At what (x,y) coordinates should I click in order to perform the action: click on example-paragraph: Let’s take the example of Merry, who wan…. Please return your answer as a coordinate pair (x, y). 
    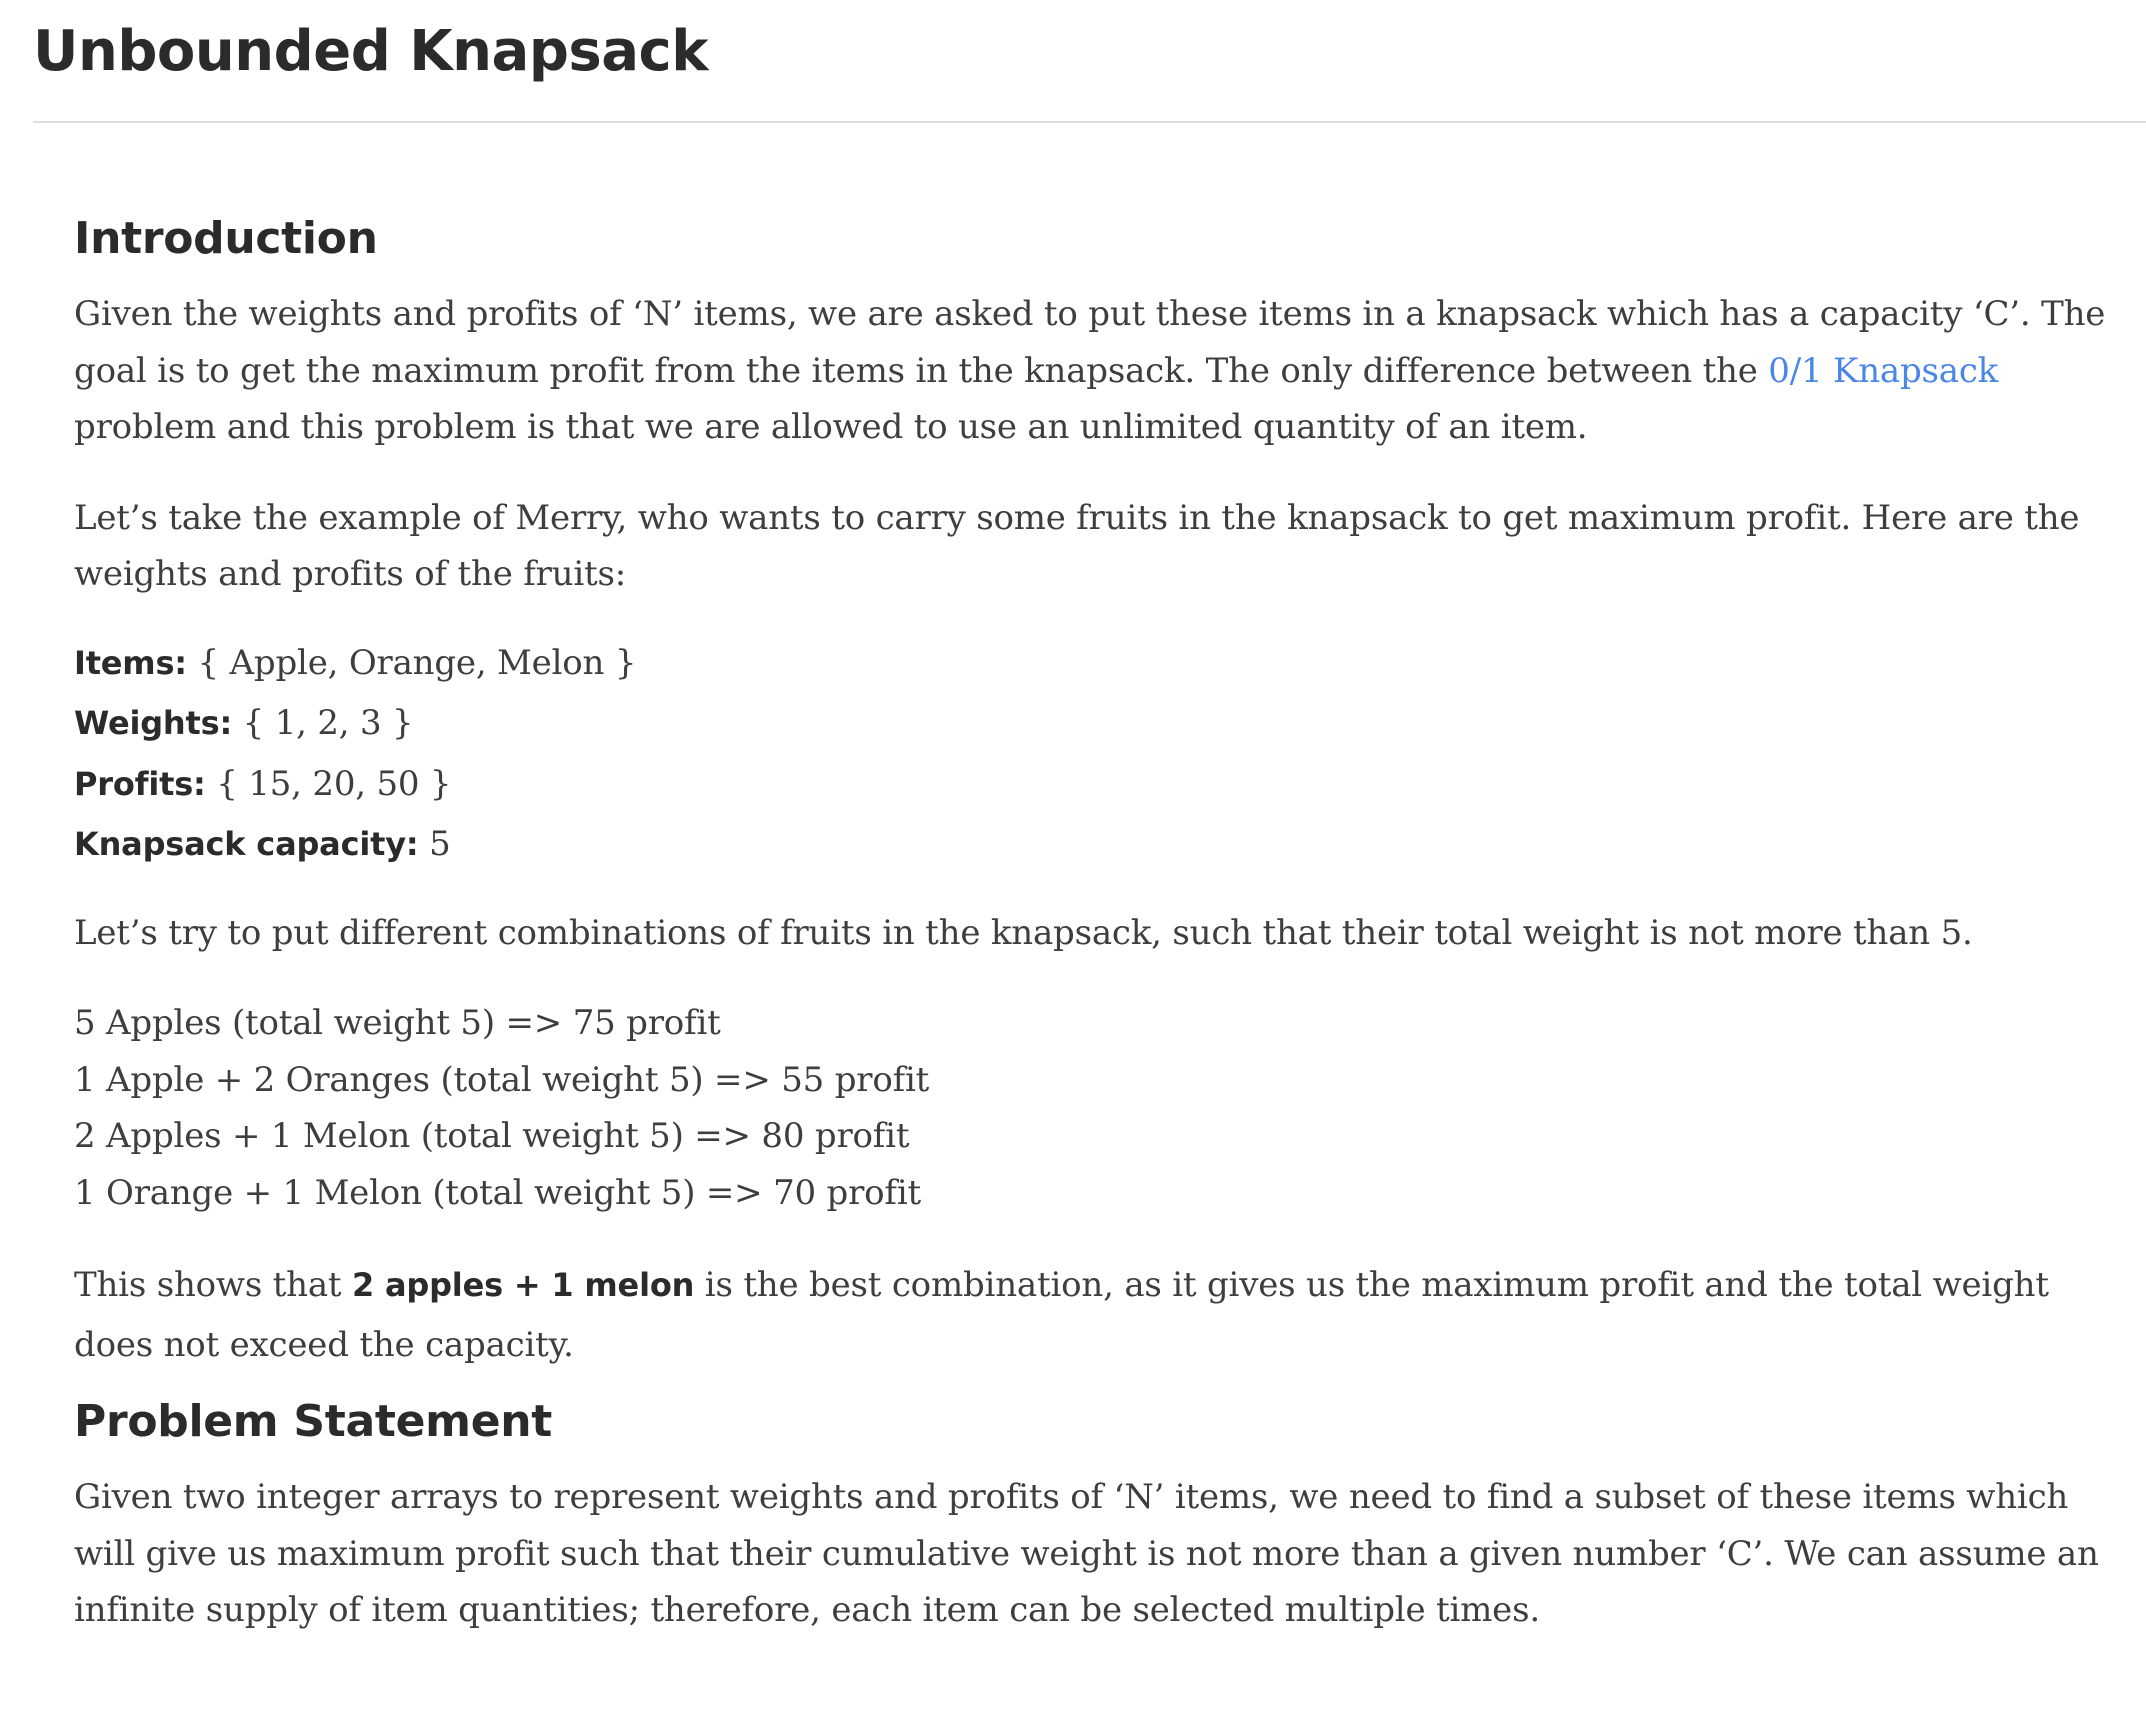
    Looking at the image, I should click on (1077, 546).